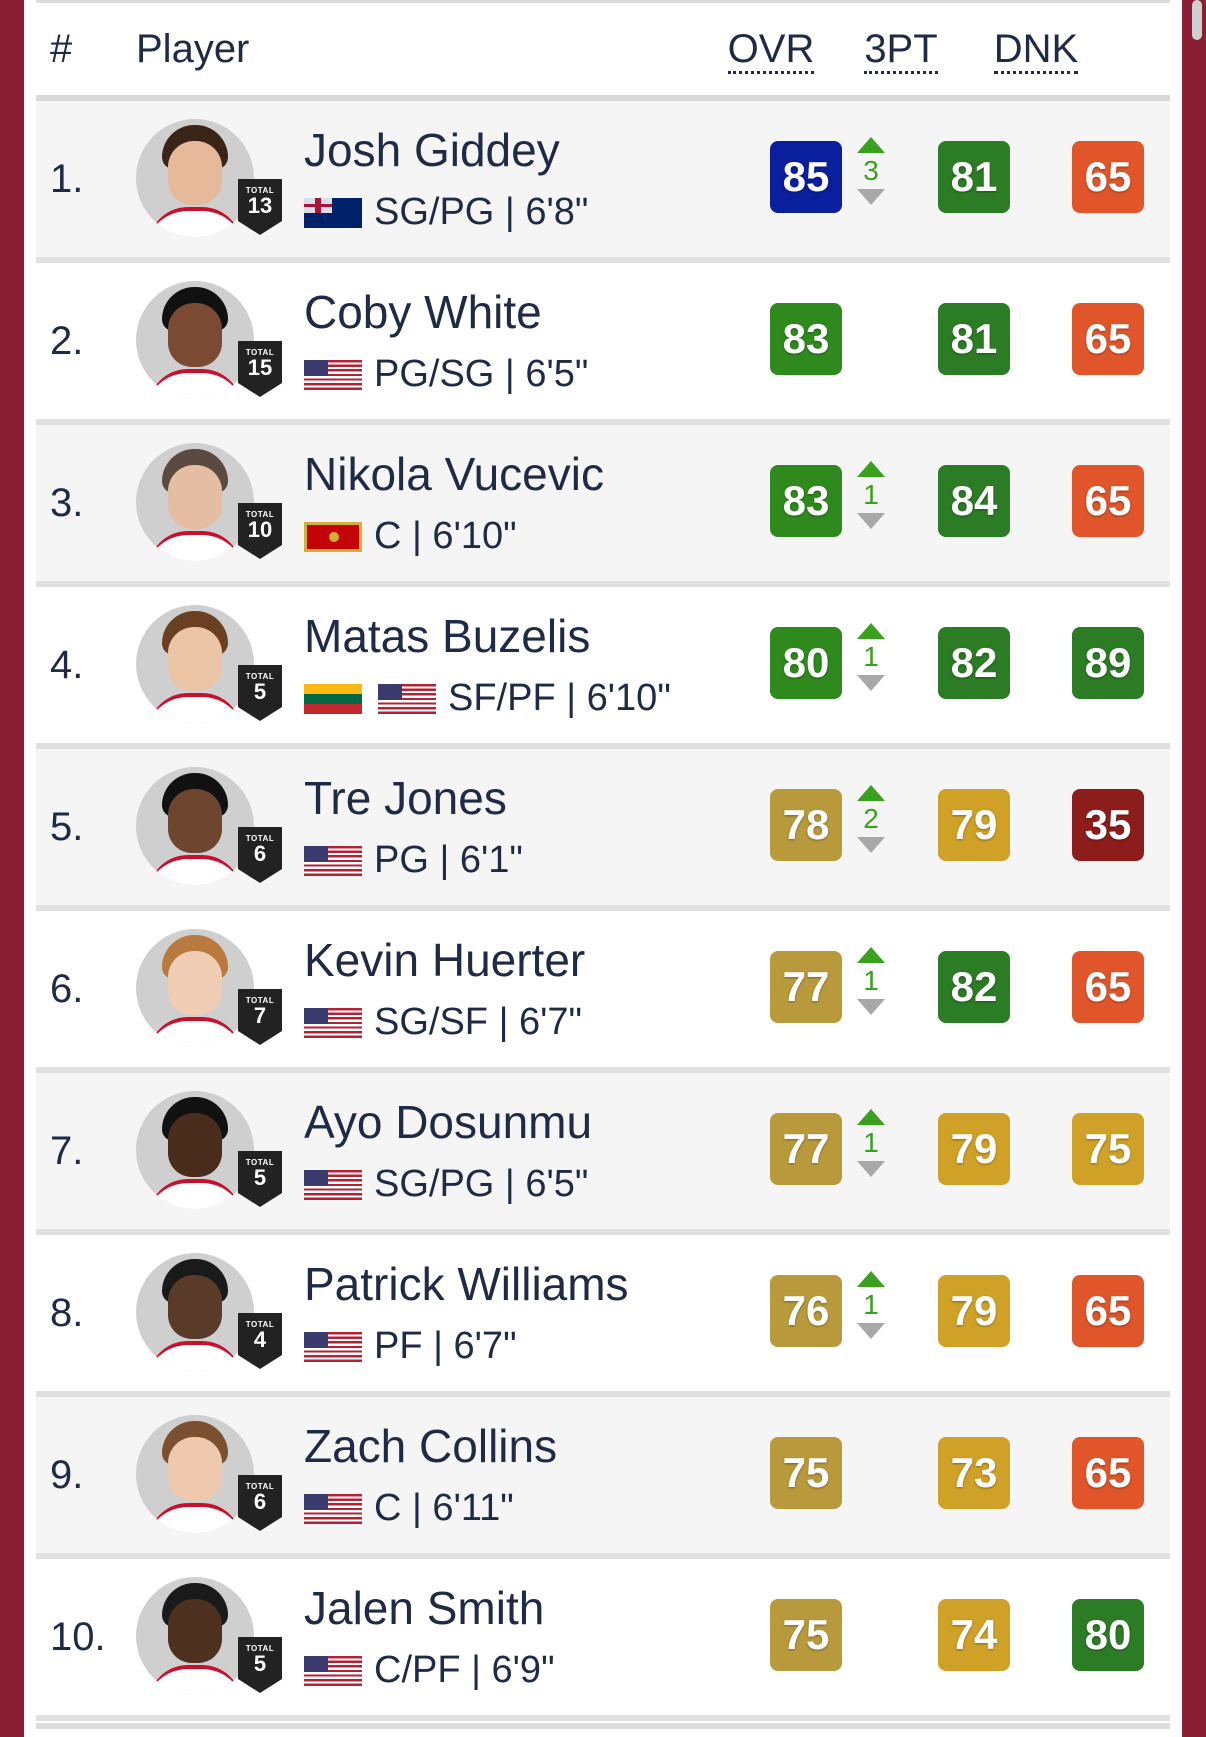  What do you see at coordinates (603, 830) in the screenshot?
I see `player-row: 5. TOTAL 6 Tre Jones PG | 6'1" 78 2 79 35` at bounding box center [603, 830].